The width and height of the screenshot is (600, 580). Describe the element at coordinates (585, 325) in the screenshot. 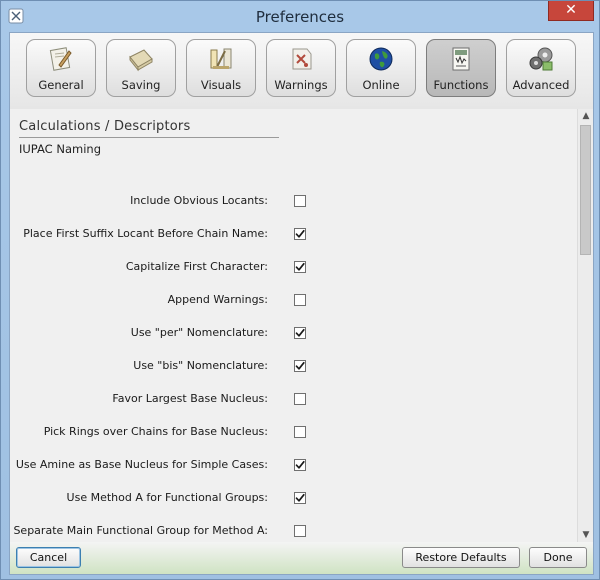

I see `vertical-scrollbar: ▲ ▼` at that location.